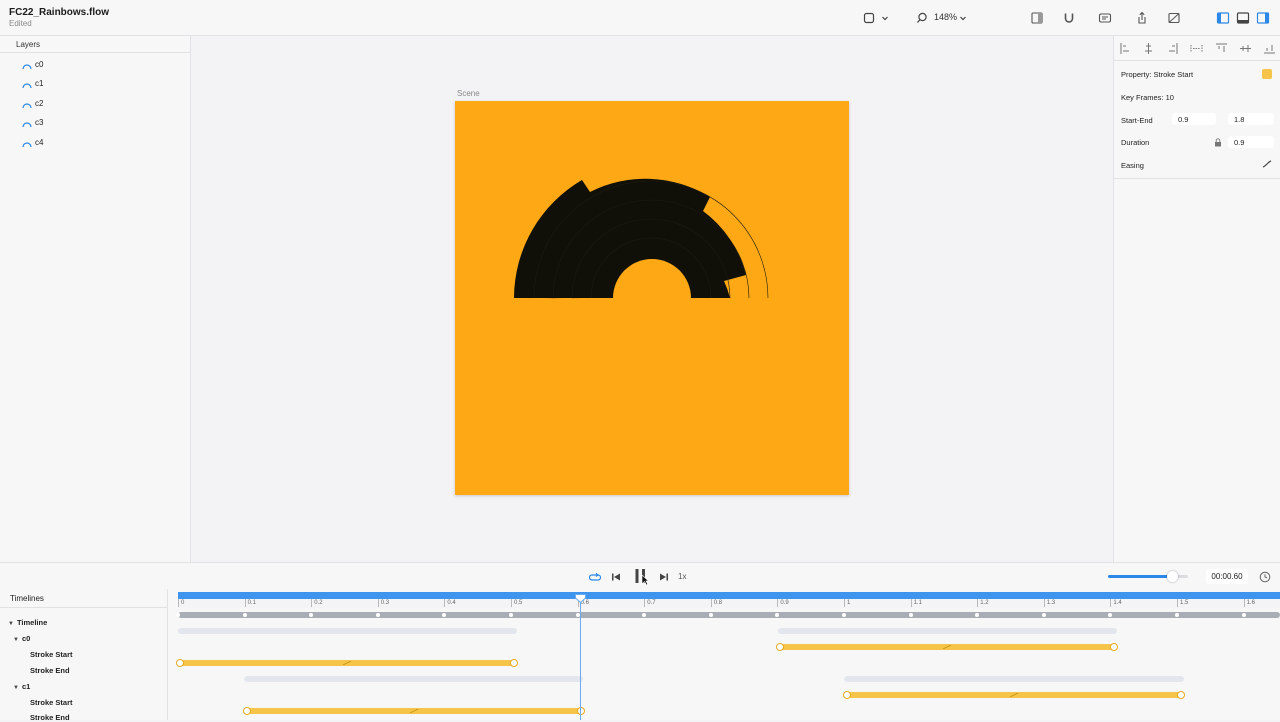  What do you see at coordinates (728, 615) in the screenshot?
I see `keyframe-summary-lane` at bounding box center [728, 615].